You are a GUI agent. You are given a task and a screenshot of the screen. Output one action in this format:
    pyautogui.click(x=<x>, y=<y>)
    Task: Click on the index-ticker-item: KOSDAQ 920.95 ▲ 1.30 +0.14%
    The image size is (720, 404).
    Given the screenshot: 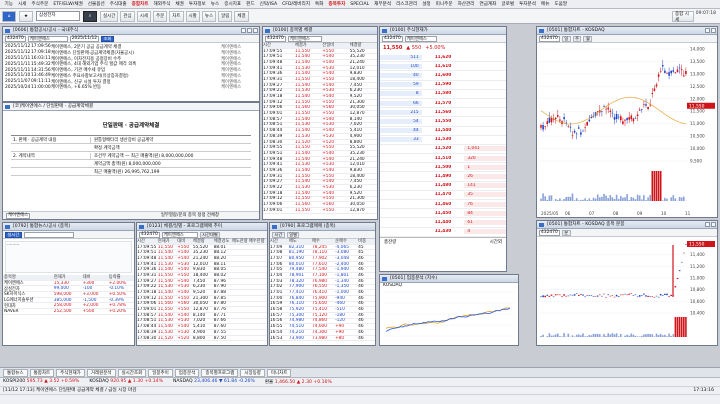 What is the action you would take?
    pyautogui.click(x=126, y=381)
    